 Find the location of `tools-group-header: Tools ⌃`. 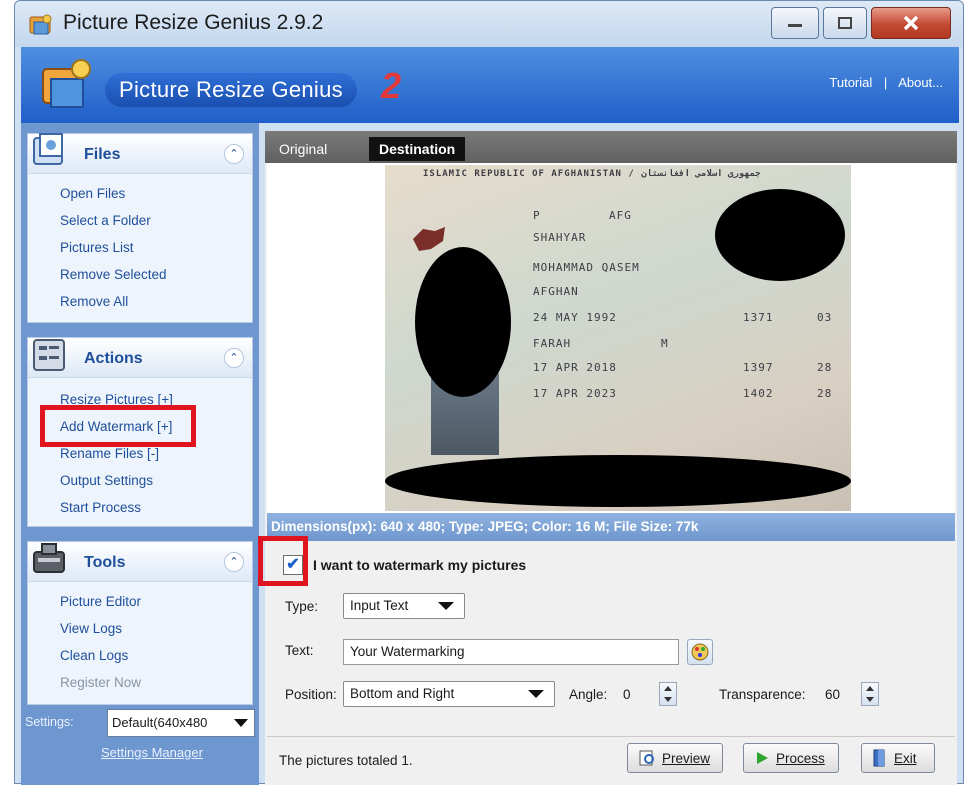

tools-group-header: Tools ⌃ is located at coordinates (140, 562).